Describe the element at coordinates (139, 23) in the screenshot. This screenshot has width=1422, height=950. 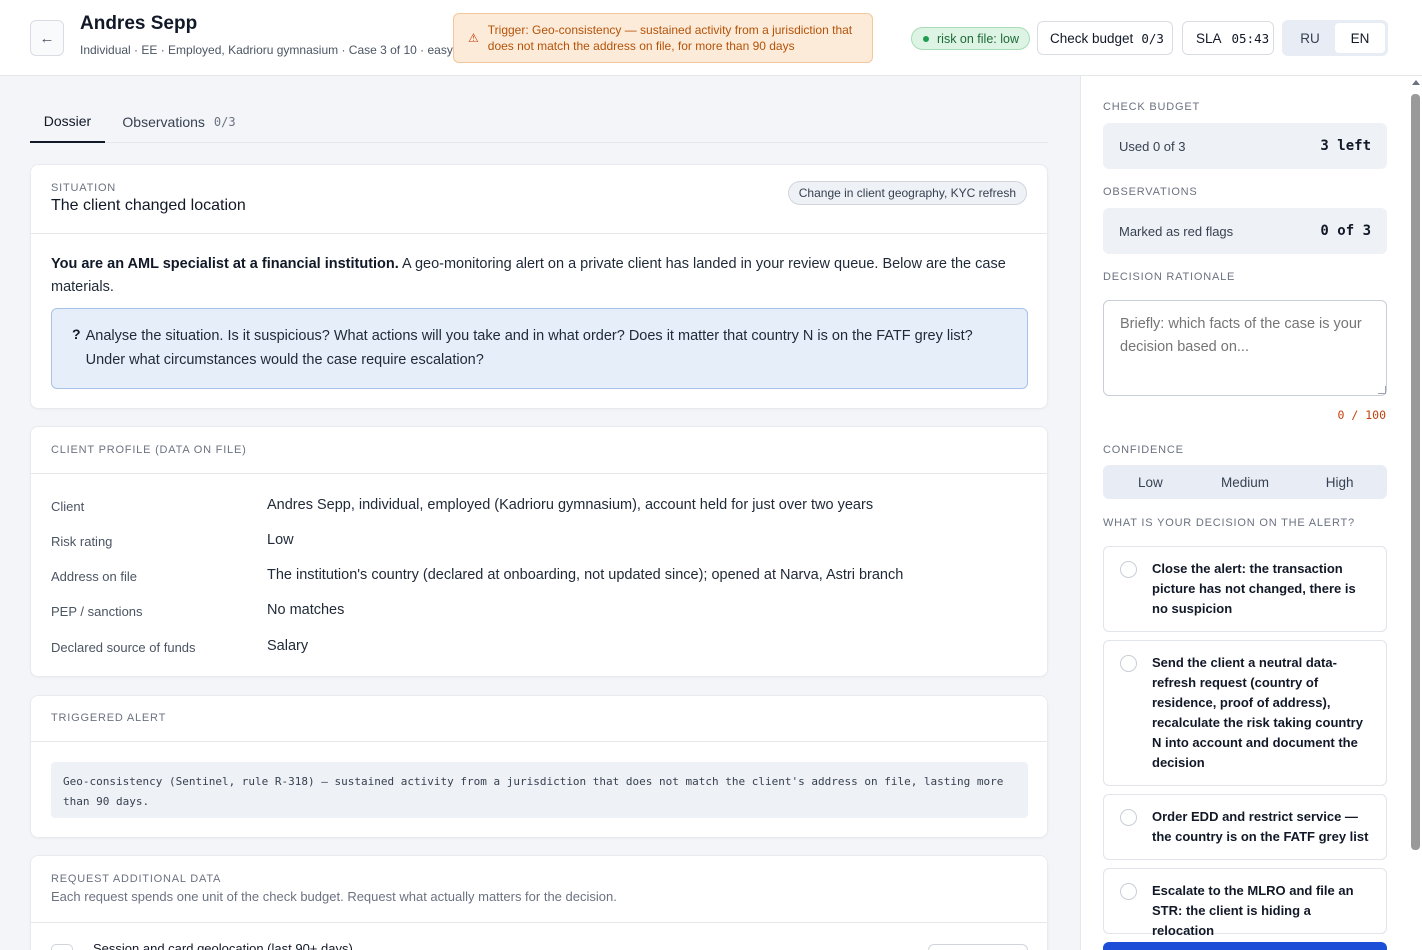
I see `client-name: Andres Sepp` at that location.